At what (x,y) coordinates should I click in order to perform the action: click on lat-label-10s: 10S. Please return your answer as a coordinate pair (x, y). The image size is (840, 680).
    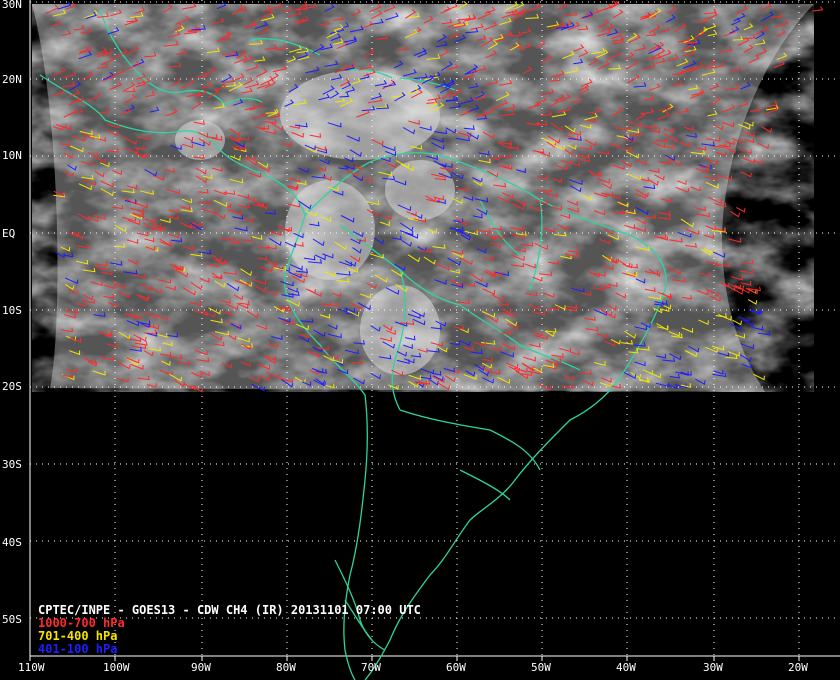
    Looking at the image, I should click on (12, 310).